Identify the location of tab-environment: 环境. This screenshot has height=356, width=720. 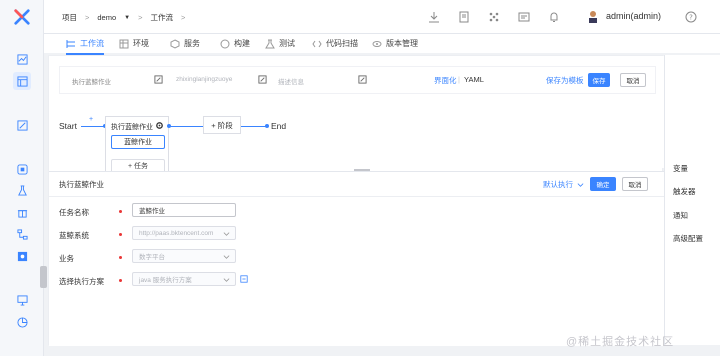
(134, 43).